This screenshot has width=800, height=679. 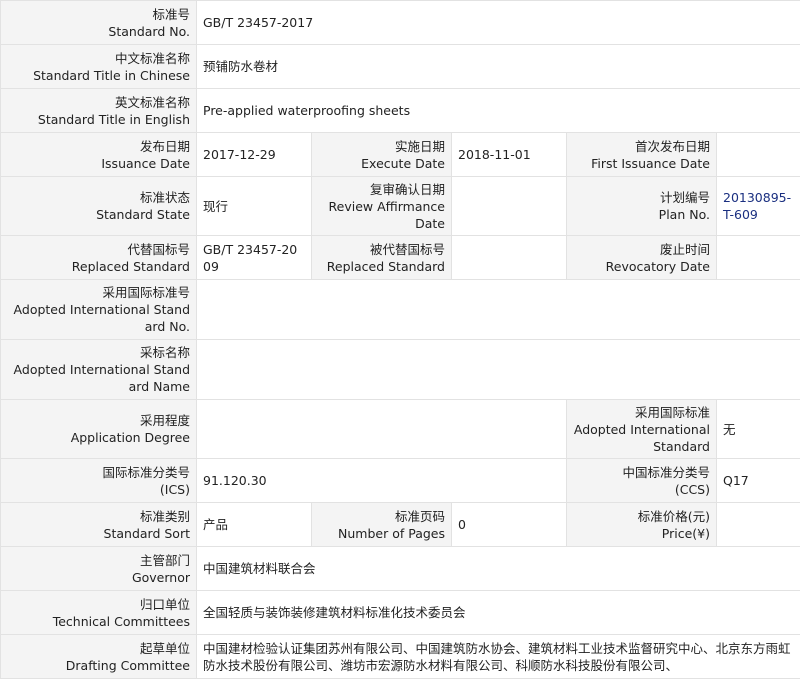 I want to click on technical-committees-label-cn: 归口单位, so click(x=164, y=604).